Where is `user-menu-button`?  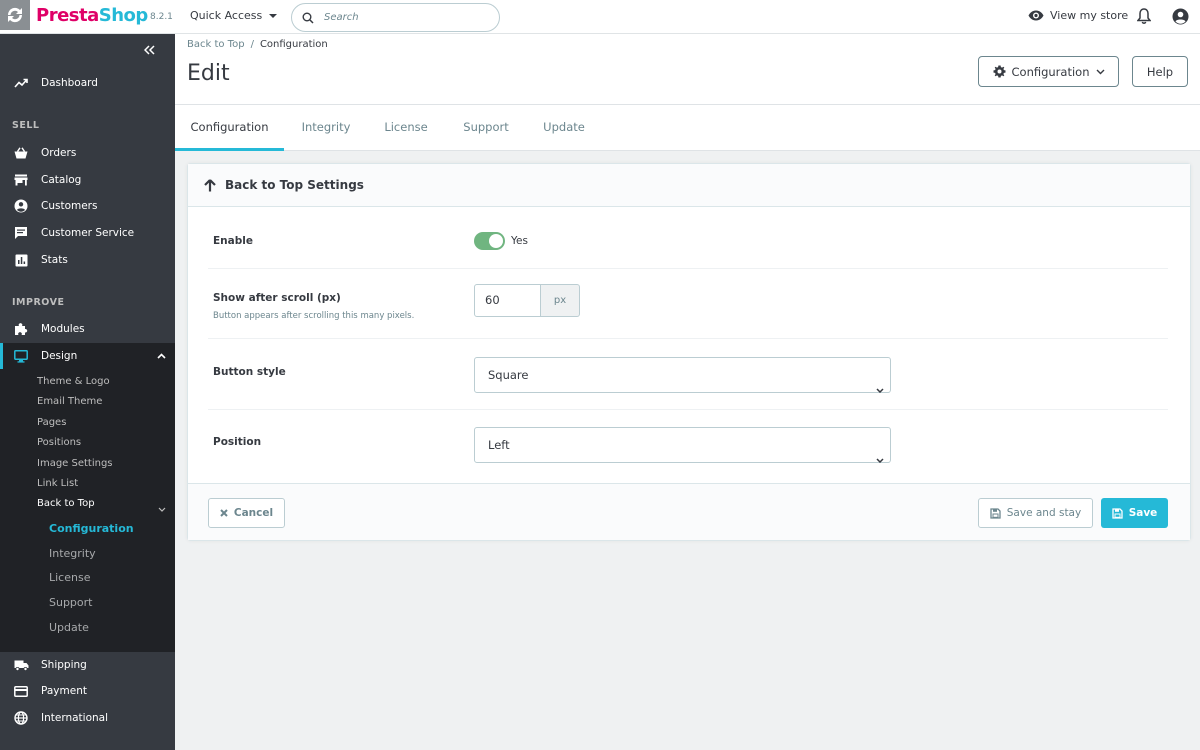
user-menu-button is located at coordinates (1180, 18).